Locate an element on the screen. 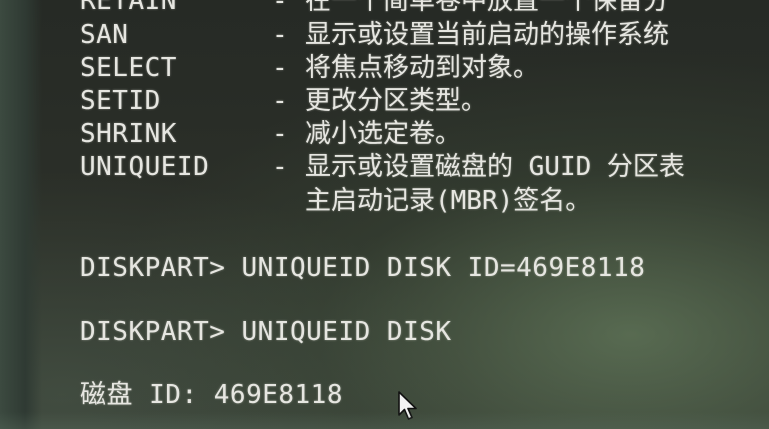 The width and height of the screenshot is (769, 429). command-line: DISKPART> UNIQUEID DISK is located at coordinates (266, 332).